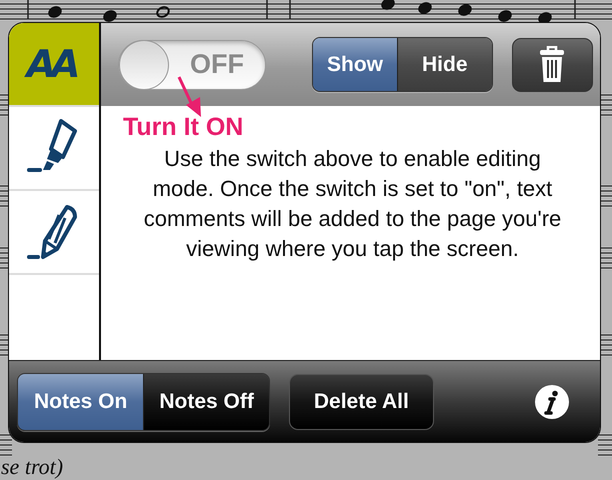 The width and height of the screenshot is (612, 480). I want to click on annotation-label: Turn It ON, so click(183, 127).